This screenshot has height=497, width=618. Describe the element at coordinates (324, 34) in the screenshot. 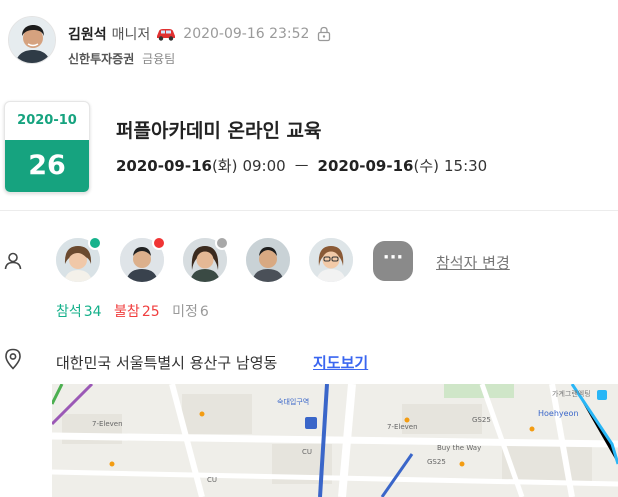

I see `lock-icon` at that location.